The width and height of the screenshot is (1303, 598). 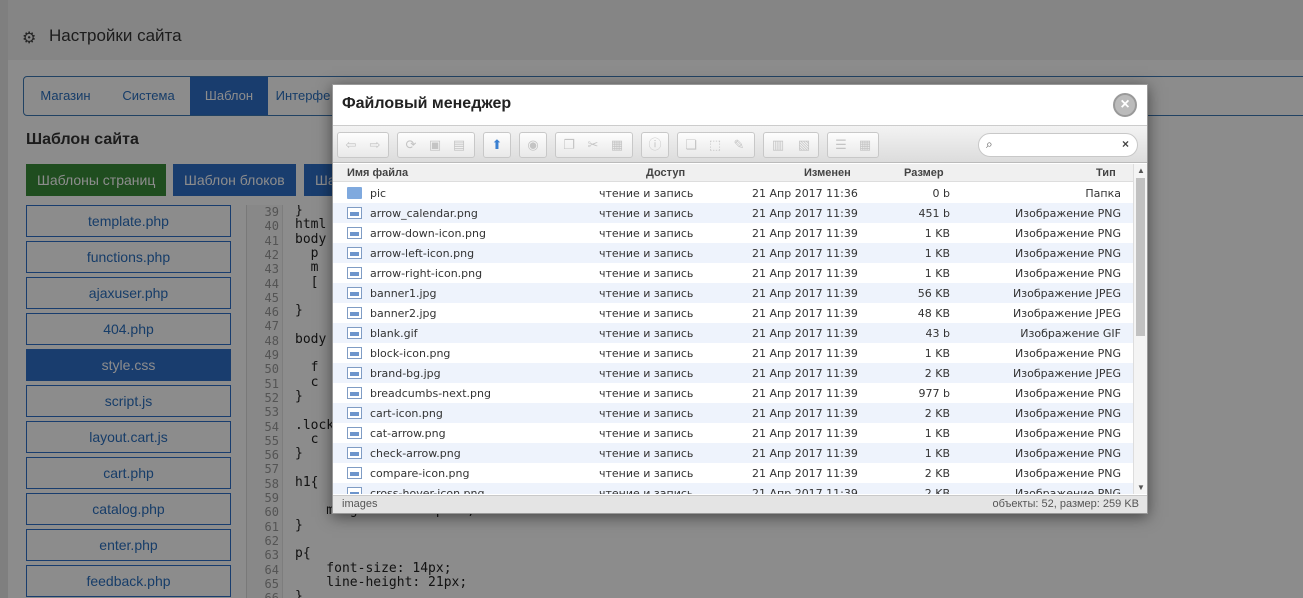 I want to click on save-icon: ▤, so click(x=459, y=145).